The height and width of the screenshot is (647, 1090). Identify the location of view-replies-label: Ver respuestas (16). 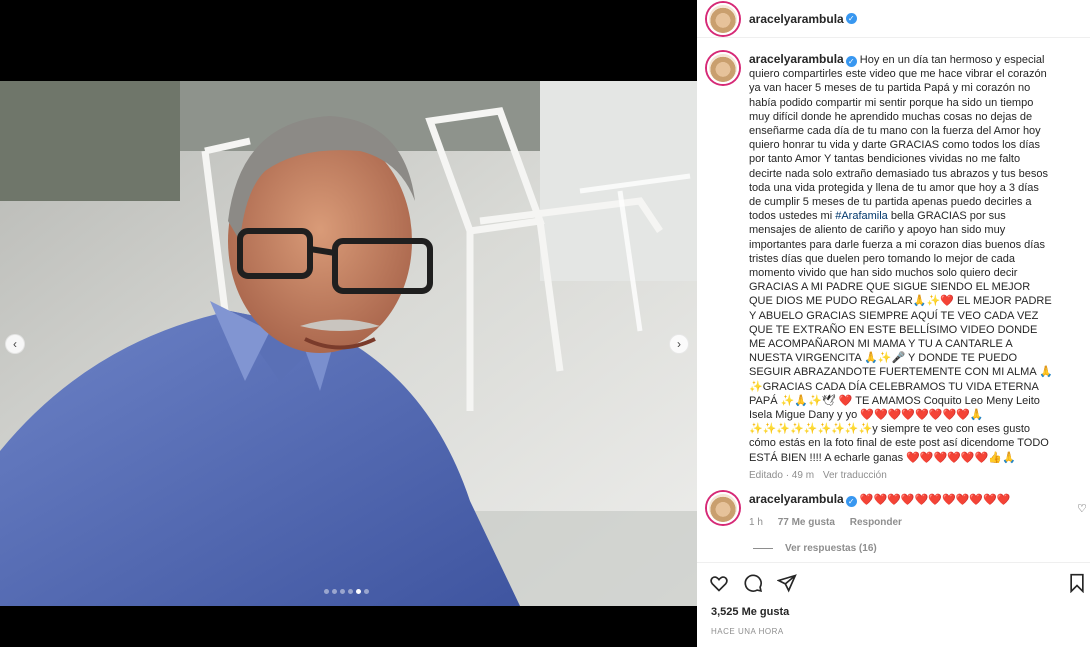
(831, 548).